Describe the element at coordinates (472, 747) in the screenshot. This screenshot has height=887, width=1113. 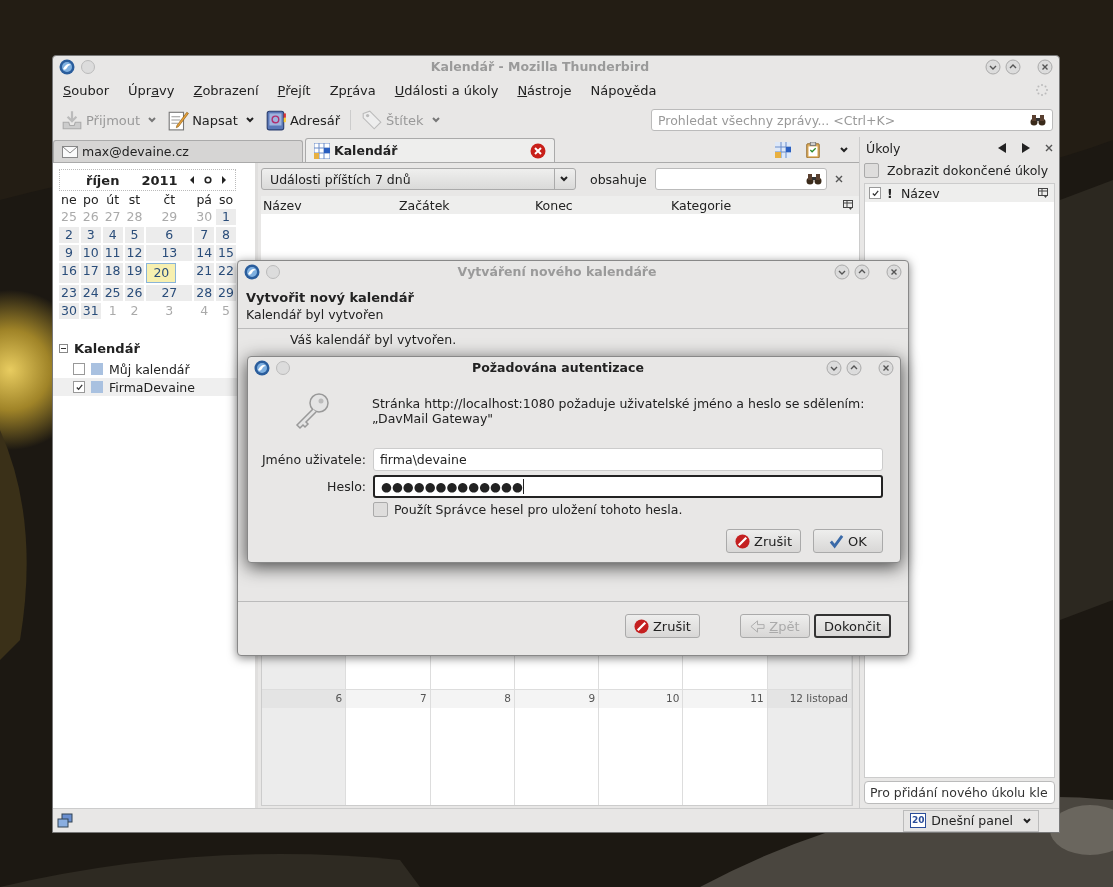
I see `calendar-day-cell: 8` at that location.